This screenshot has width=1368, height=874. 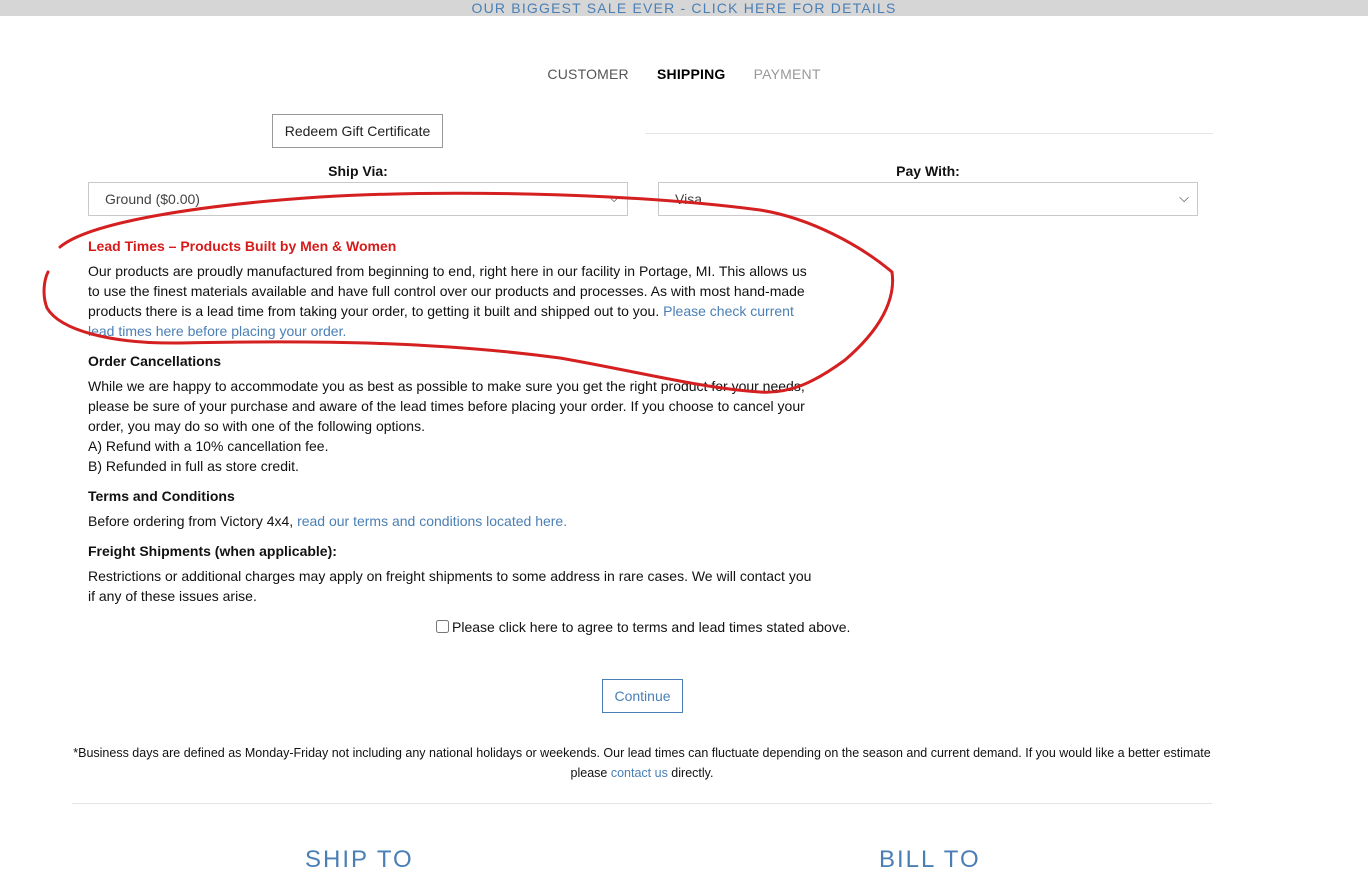 I want to click on cancellation-option-a: A) Refund with a 10% cancellation fee., so click(x=208, y=446).